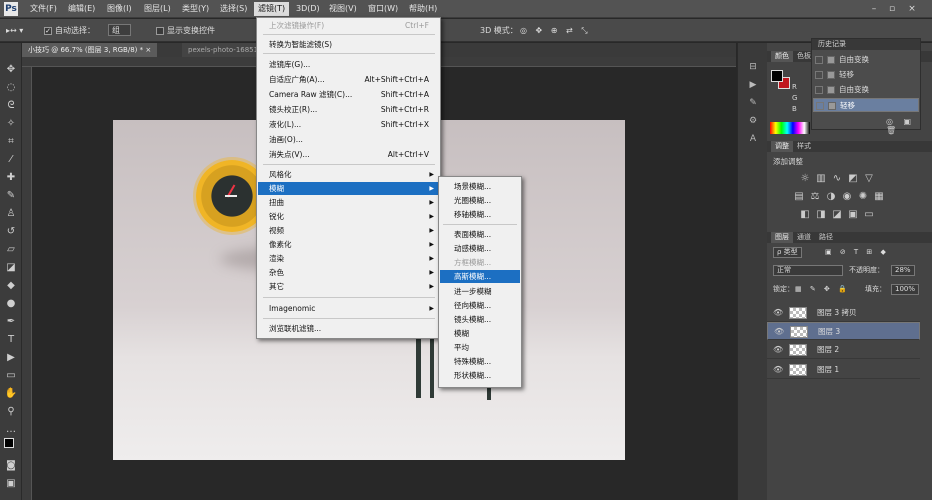  Describe the element at coordinates (233, 9) in the screenshot. I see `menu-select: 选择(S)` at that location.